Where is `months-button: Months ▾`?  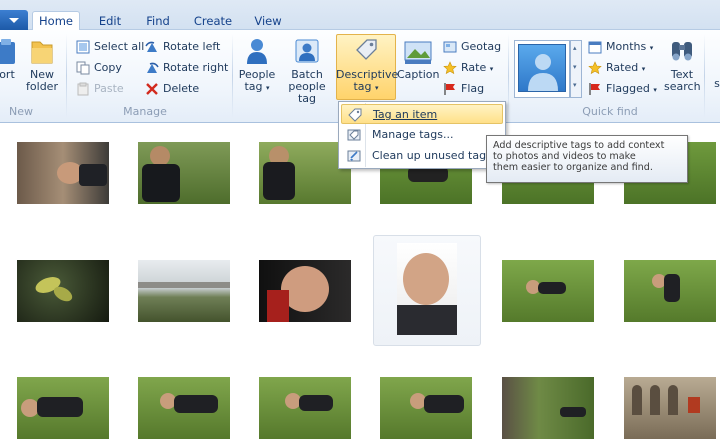
months-button: Months ▾ is located at coordinates (620, 47).